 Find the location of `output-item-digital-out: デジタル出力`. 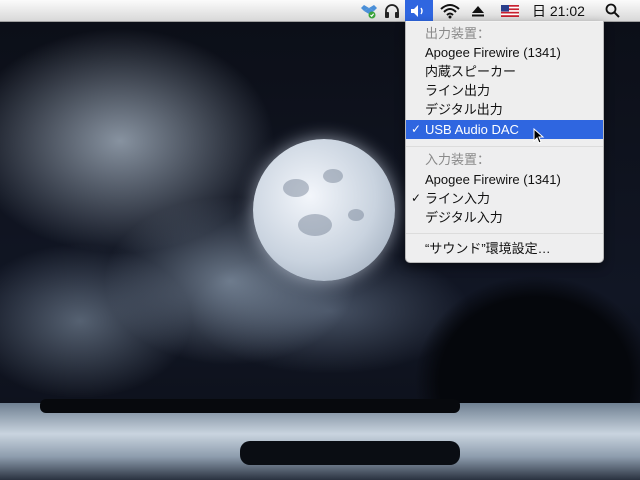

output-item-digital-out: デジタル出力 is located at coordinates (504, 109).